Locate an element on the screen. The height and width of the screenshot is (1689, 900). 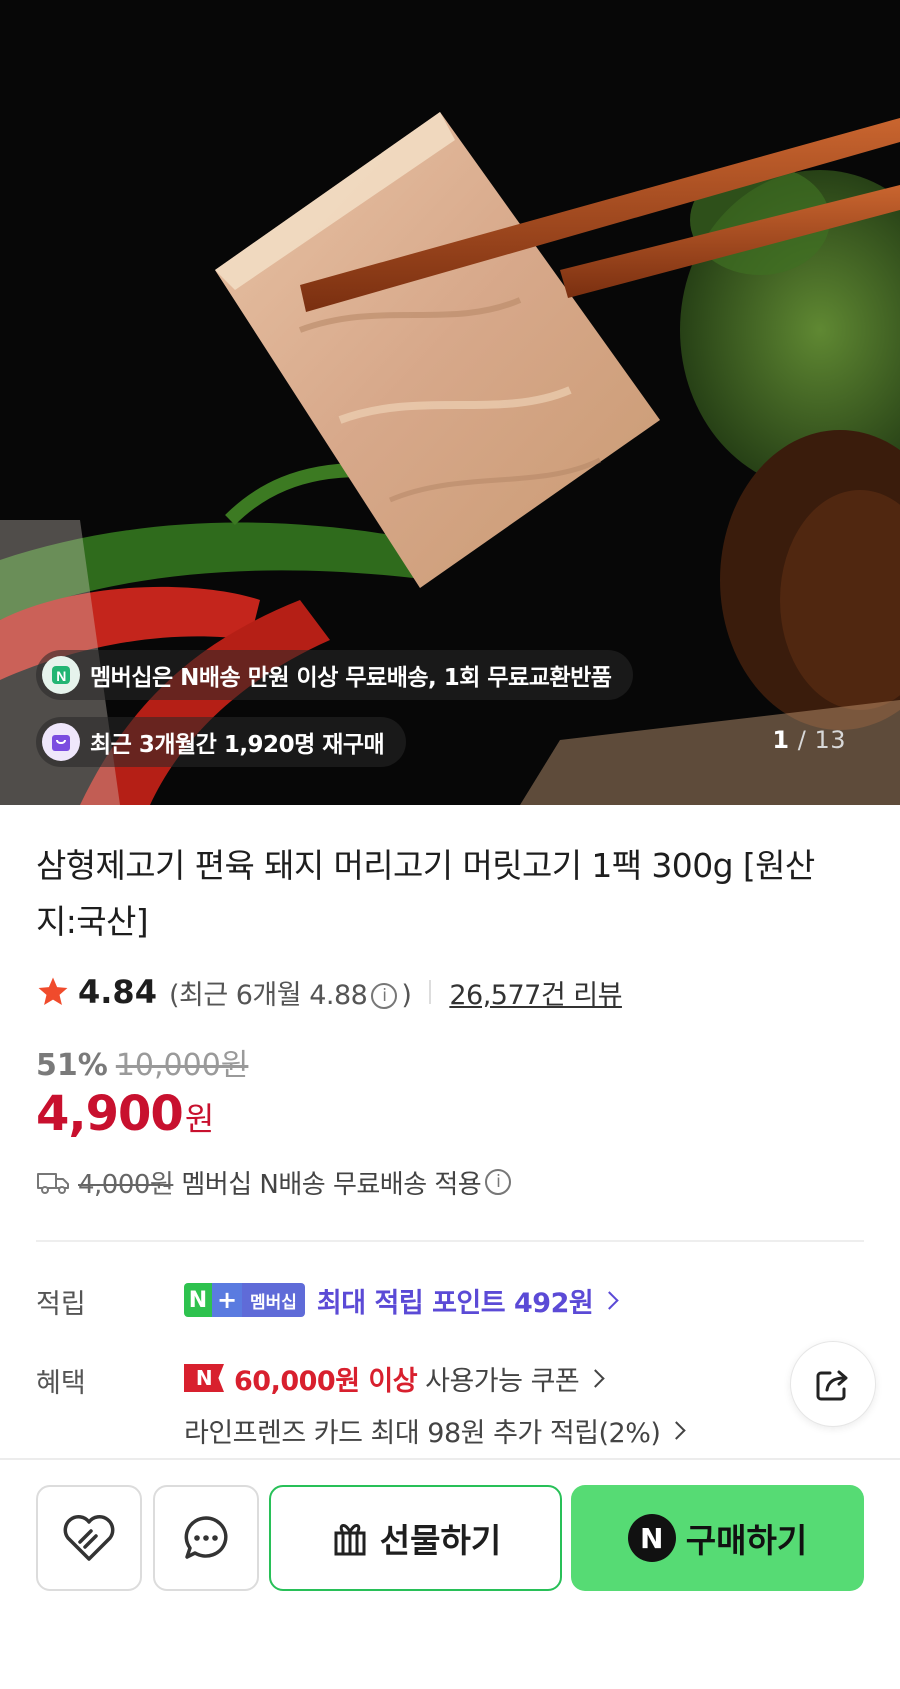
card-points-text: 라인프렌즈 카드 최대 98원 추가 적립(2%) is located at coordinates (422, 1433).